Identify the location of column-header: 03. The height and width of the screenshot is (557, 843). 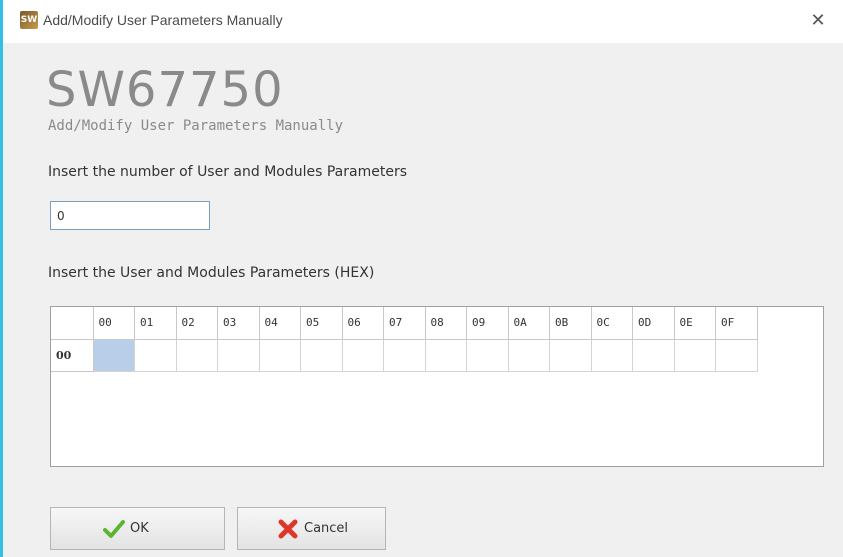
(238, 323).